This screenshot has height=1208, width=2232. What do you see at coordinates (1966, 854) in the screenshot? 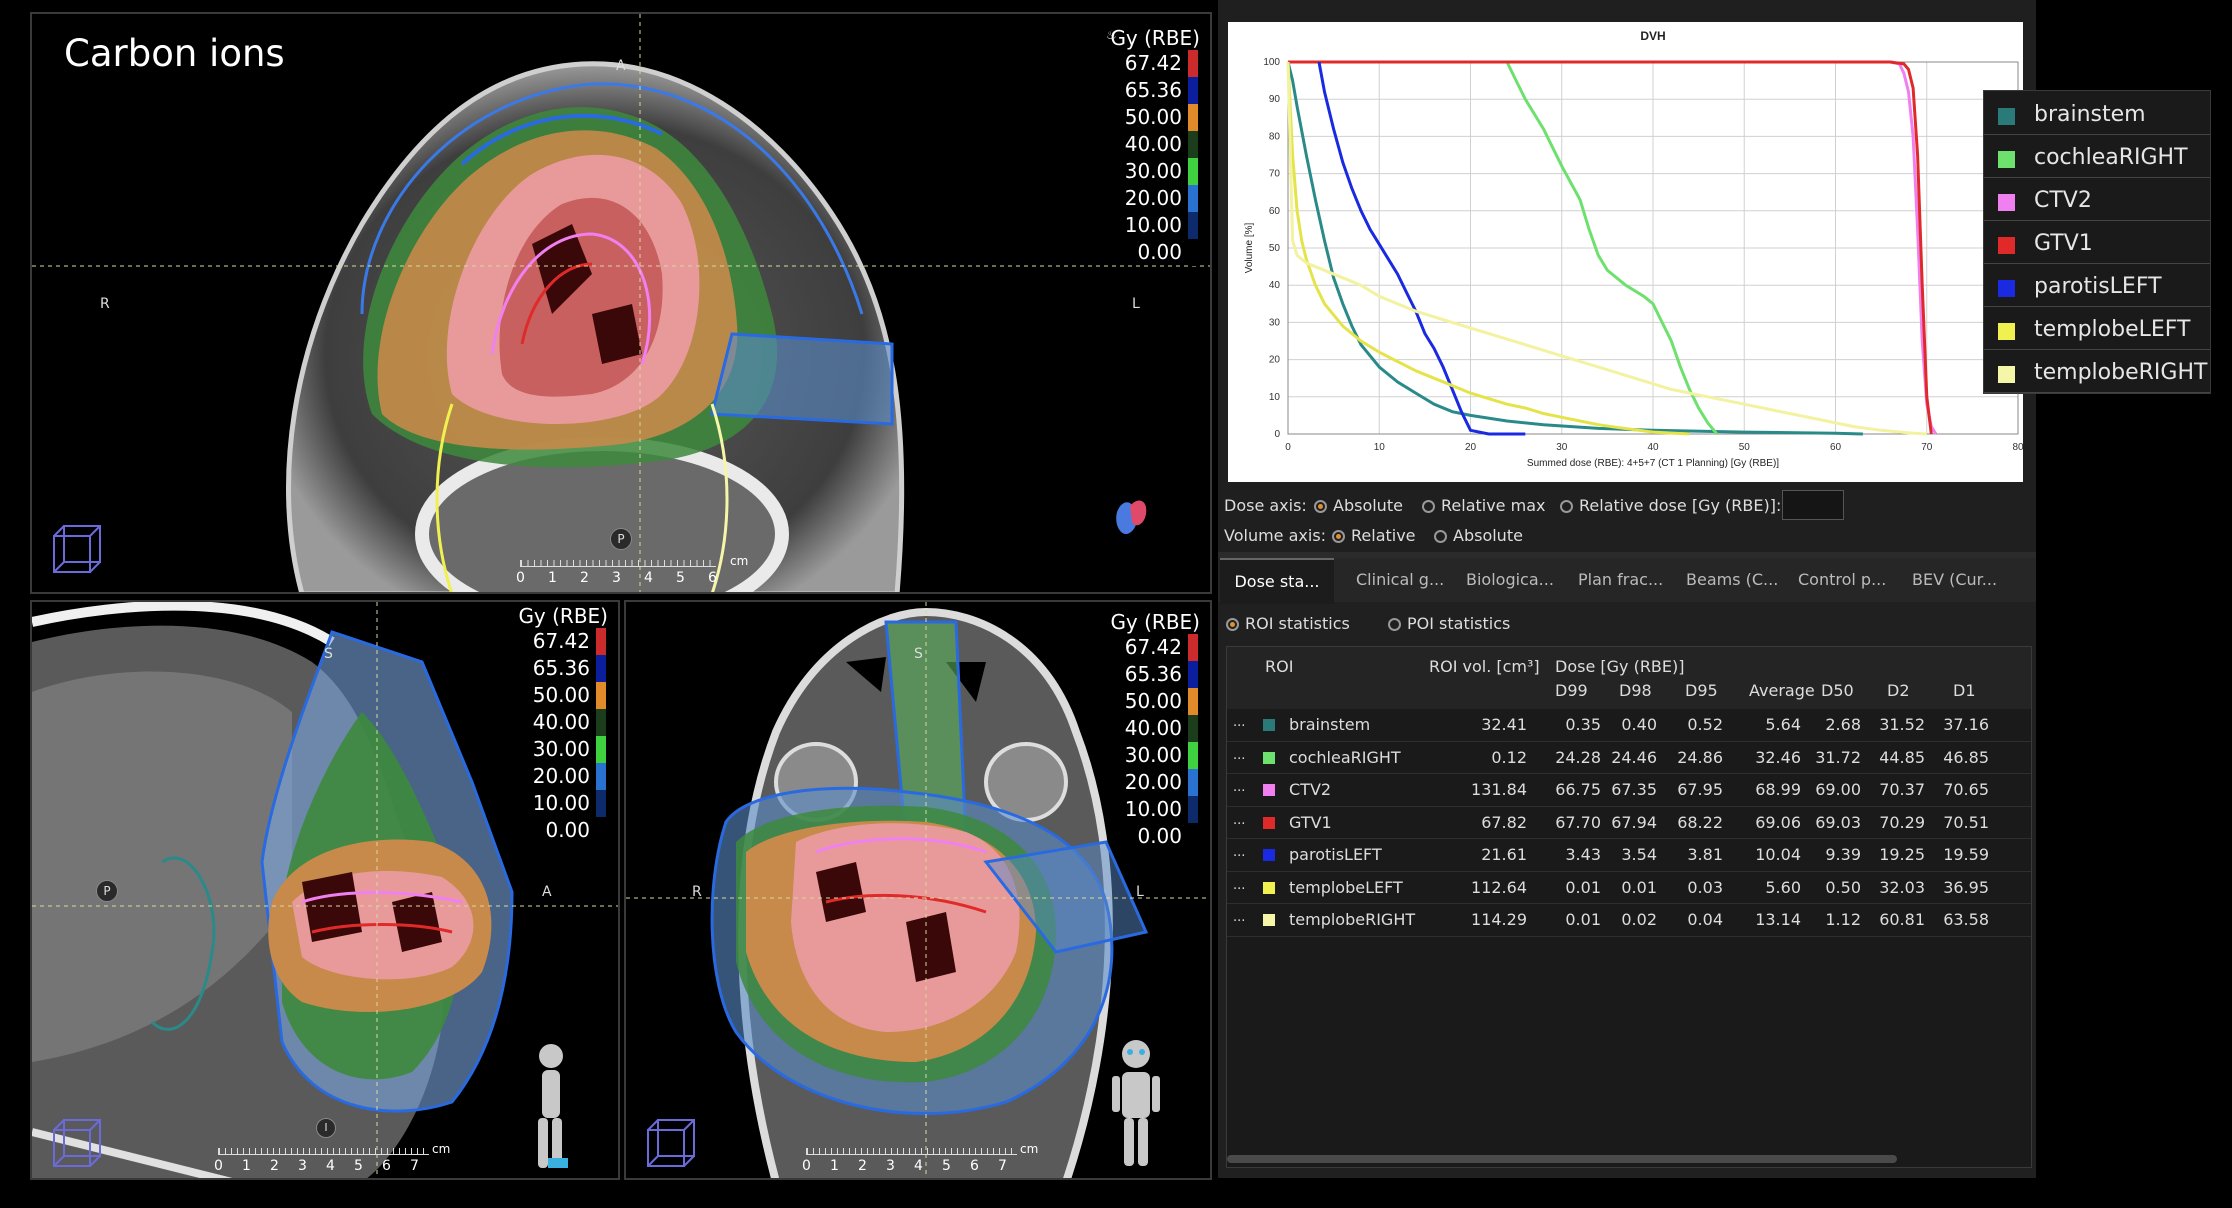
I see `dose-d1: 19.59` at bounding box center [1966, 854].